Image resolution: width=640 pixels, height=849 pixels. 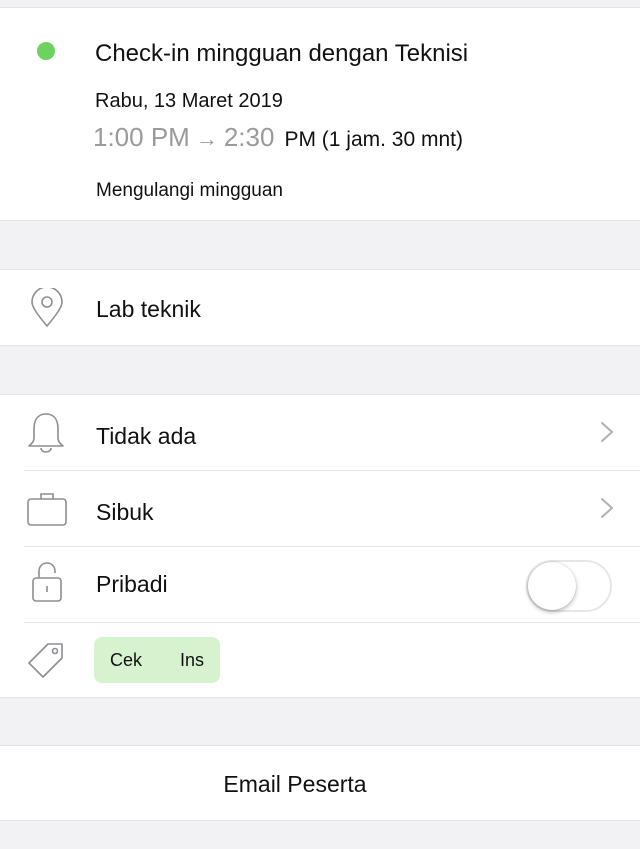 What do you see at coordinates (157, 660) in the screenshot?
I see `tag-chip: Cek Ins` at bounding box center [157, 660].